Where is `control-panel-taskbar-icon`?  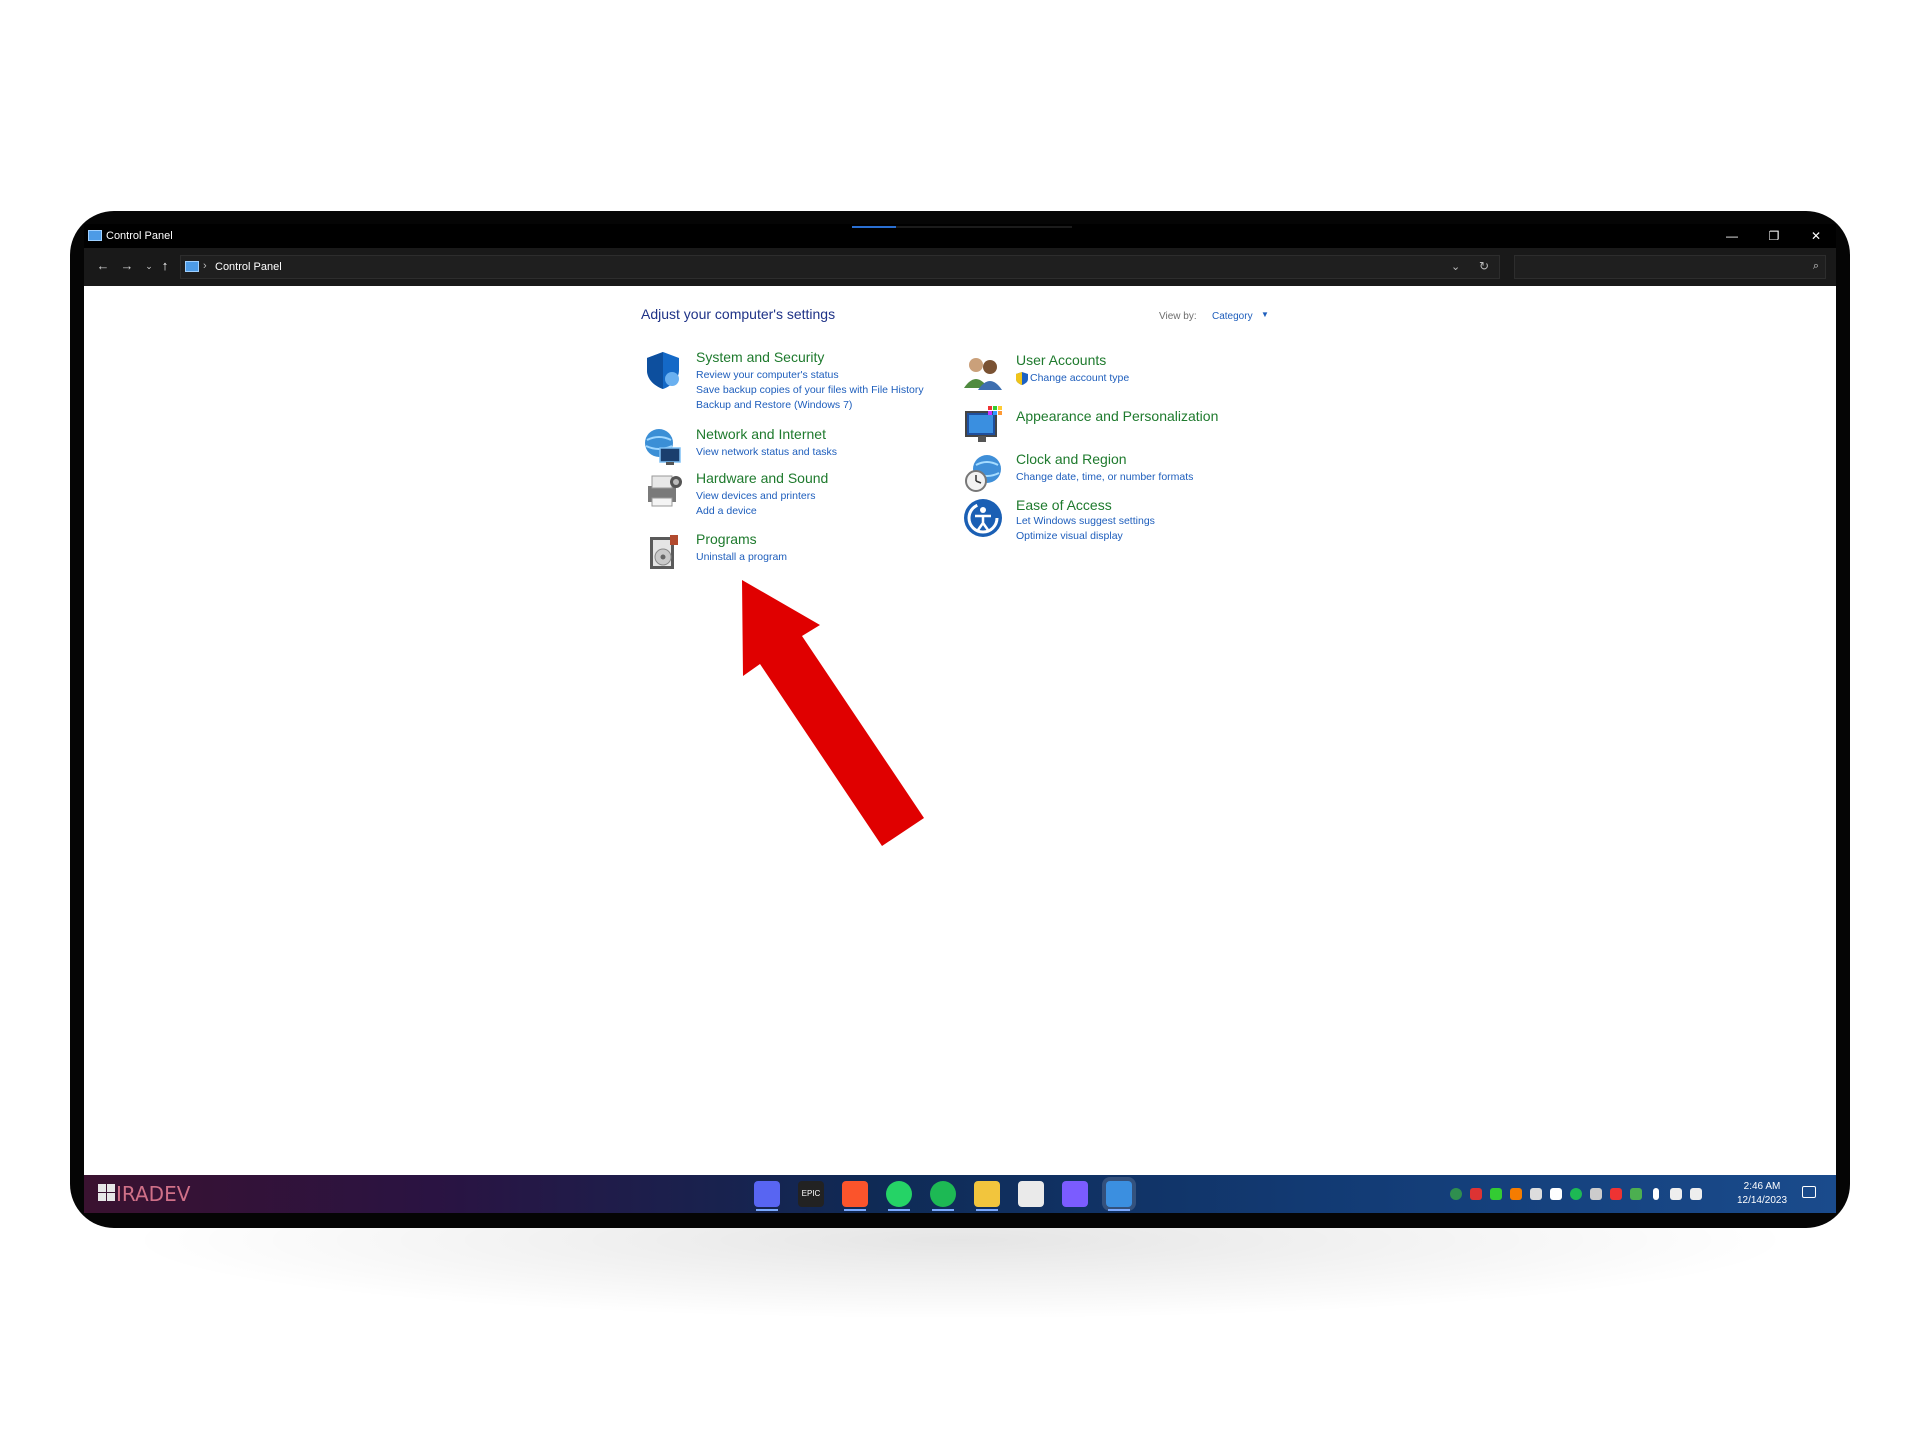 control-panel-taskbar-icon is located at coordinates (1119, 1196).